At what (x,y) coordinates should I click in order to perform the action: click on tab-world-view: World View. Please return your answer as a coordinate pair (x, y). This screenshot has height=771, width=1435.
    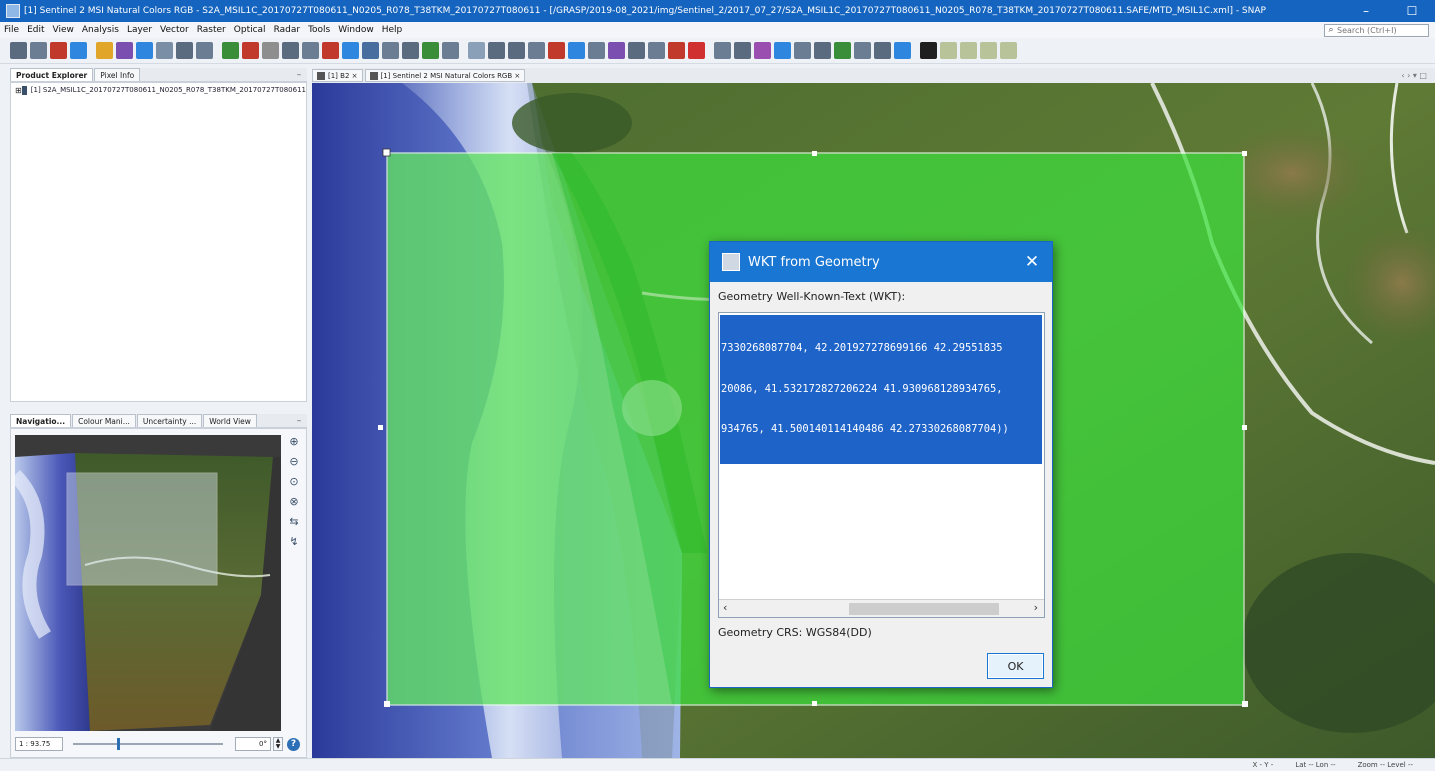
    Looking at the image, I should click on (230, 420).